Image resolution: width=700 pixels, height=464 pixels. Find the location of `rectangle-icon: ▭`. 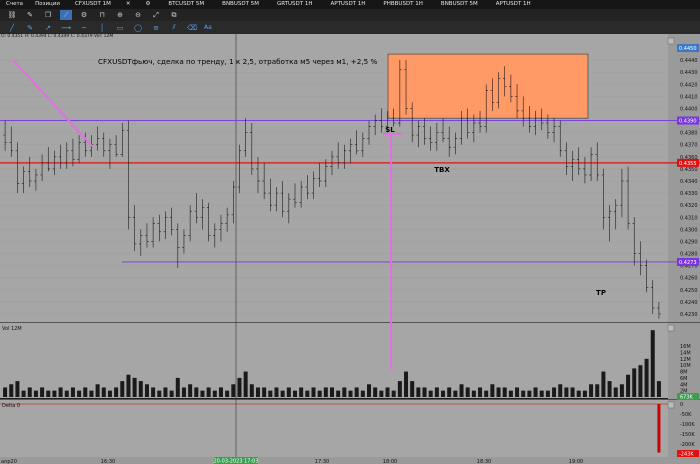

rectangle-icon: ▭ is located at coordinates (120, 28).